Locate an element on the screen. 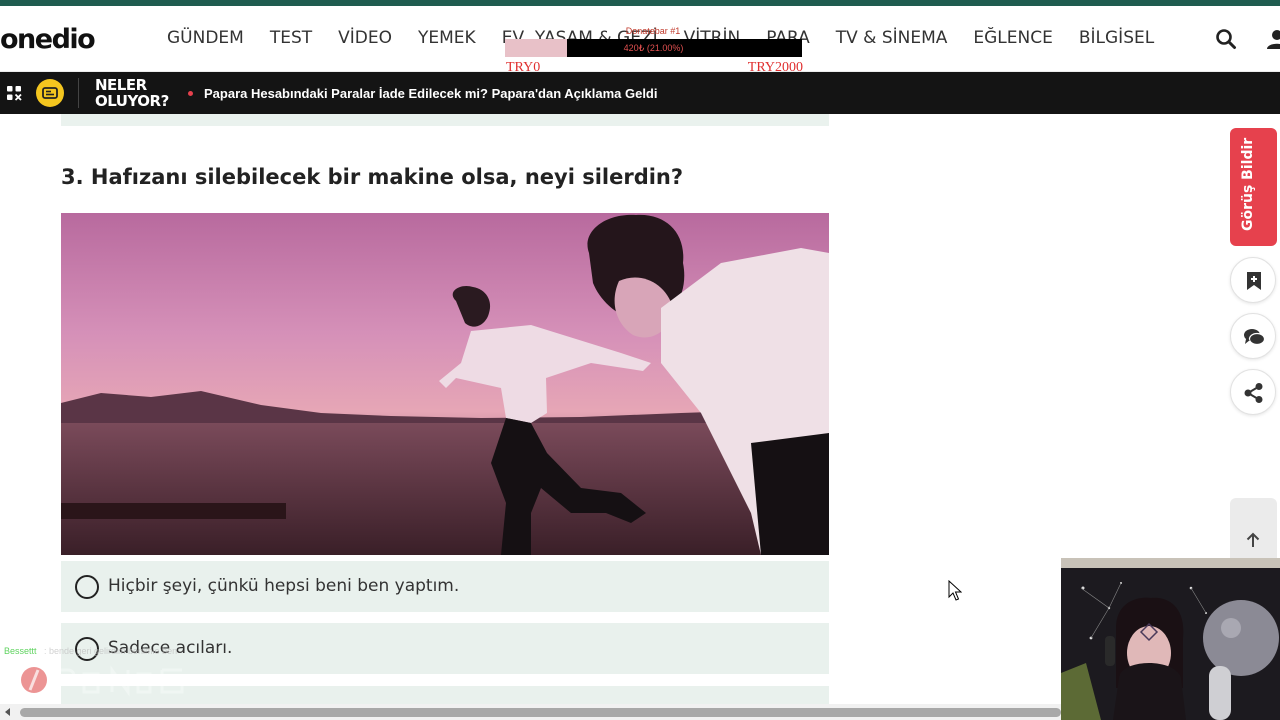 The image size is (1280, 720). bookmark-icon is located at coordinates (1254, 281).